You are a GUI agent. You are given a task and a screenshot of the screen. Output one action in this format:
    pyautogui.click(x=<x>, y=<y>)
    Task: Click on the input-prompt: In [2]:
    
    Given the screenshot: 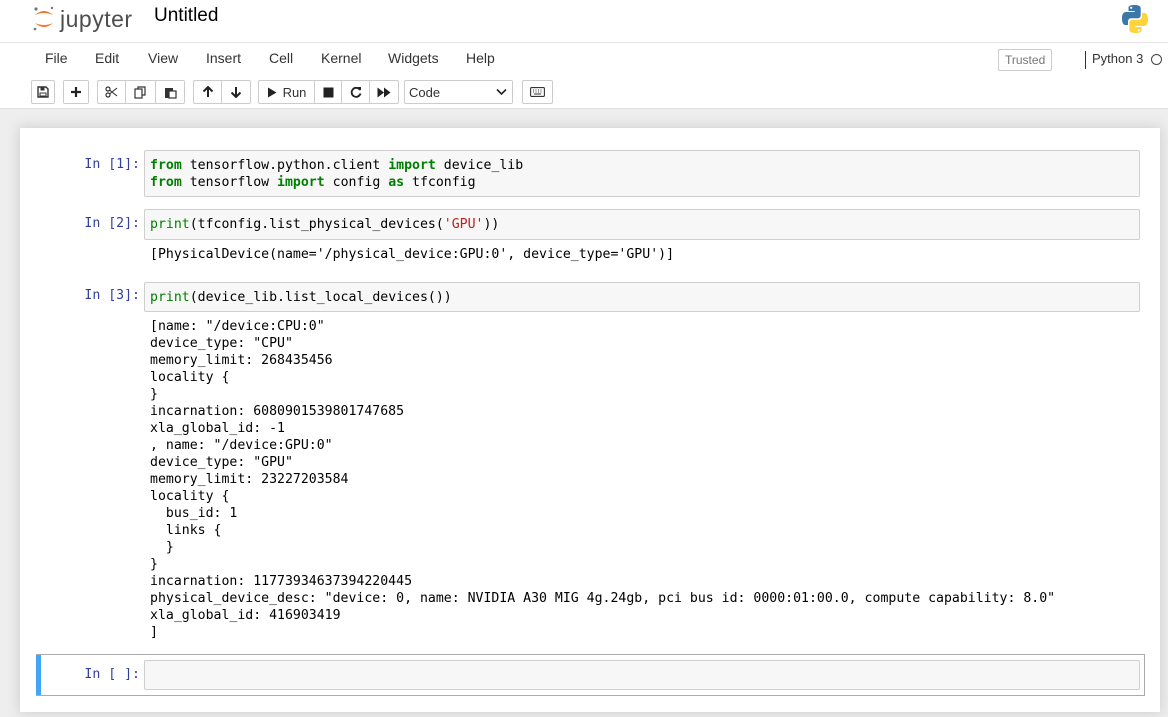 What is the action you would take?
    pyautogui.click(x=112, y=223)
    